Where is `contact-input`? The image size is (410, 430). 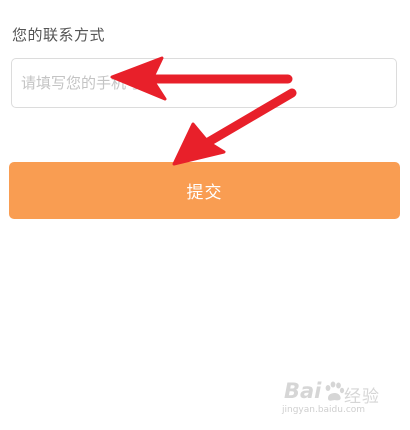 contact-input is located at coordinates (204, 83).